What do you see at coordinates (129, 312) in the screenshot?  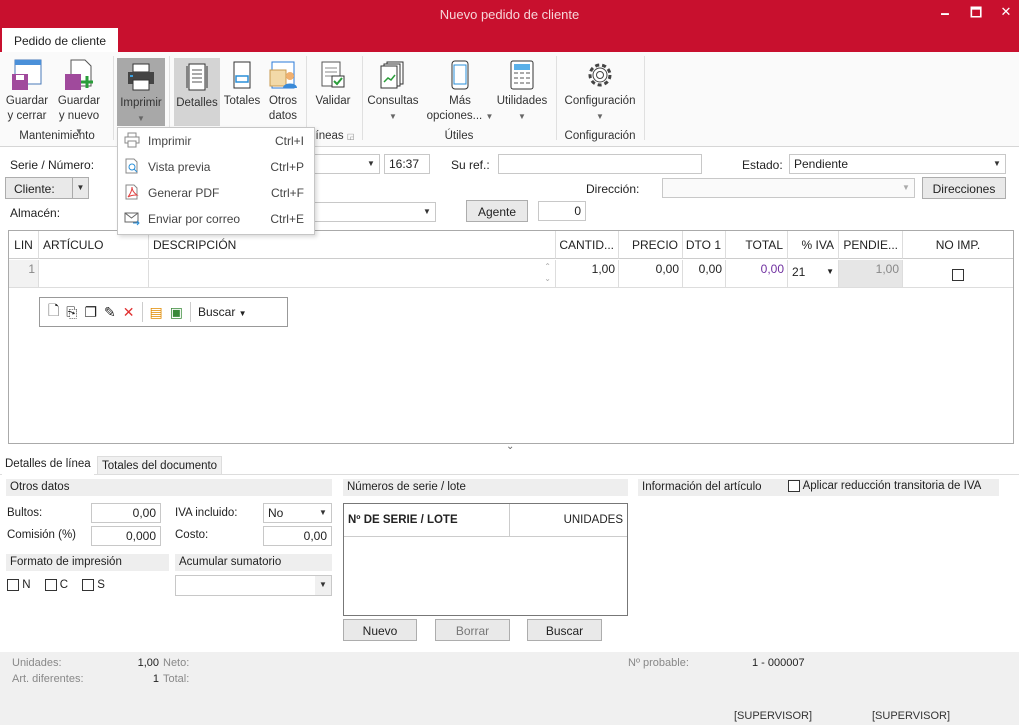 I see `delete-icon: ✕` at bounding box center [129, 312].